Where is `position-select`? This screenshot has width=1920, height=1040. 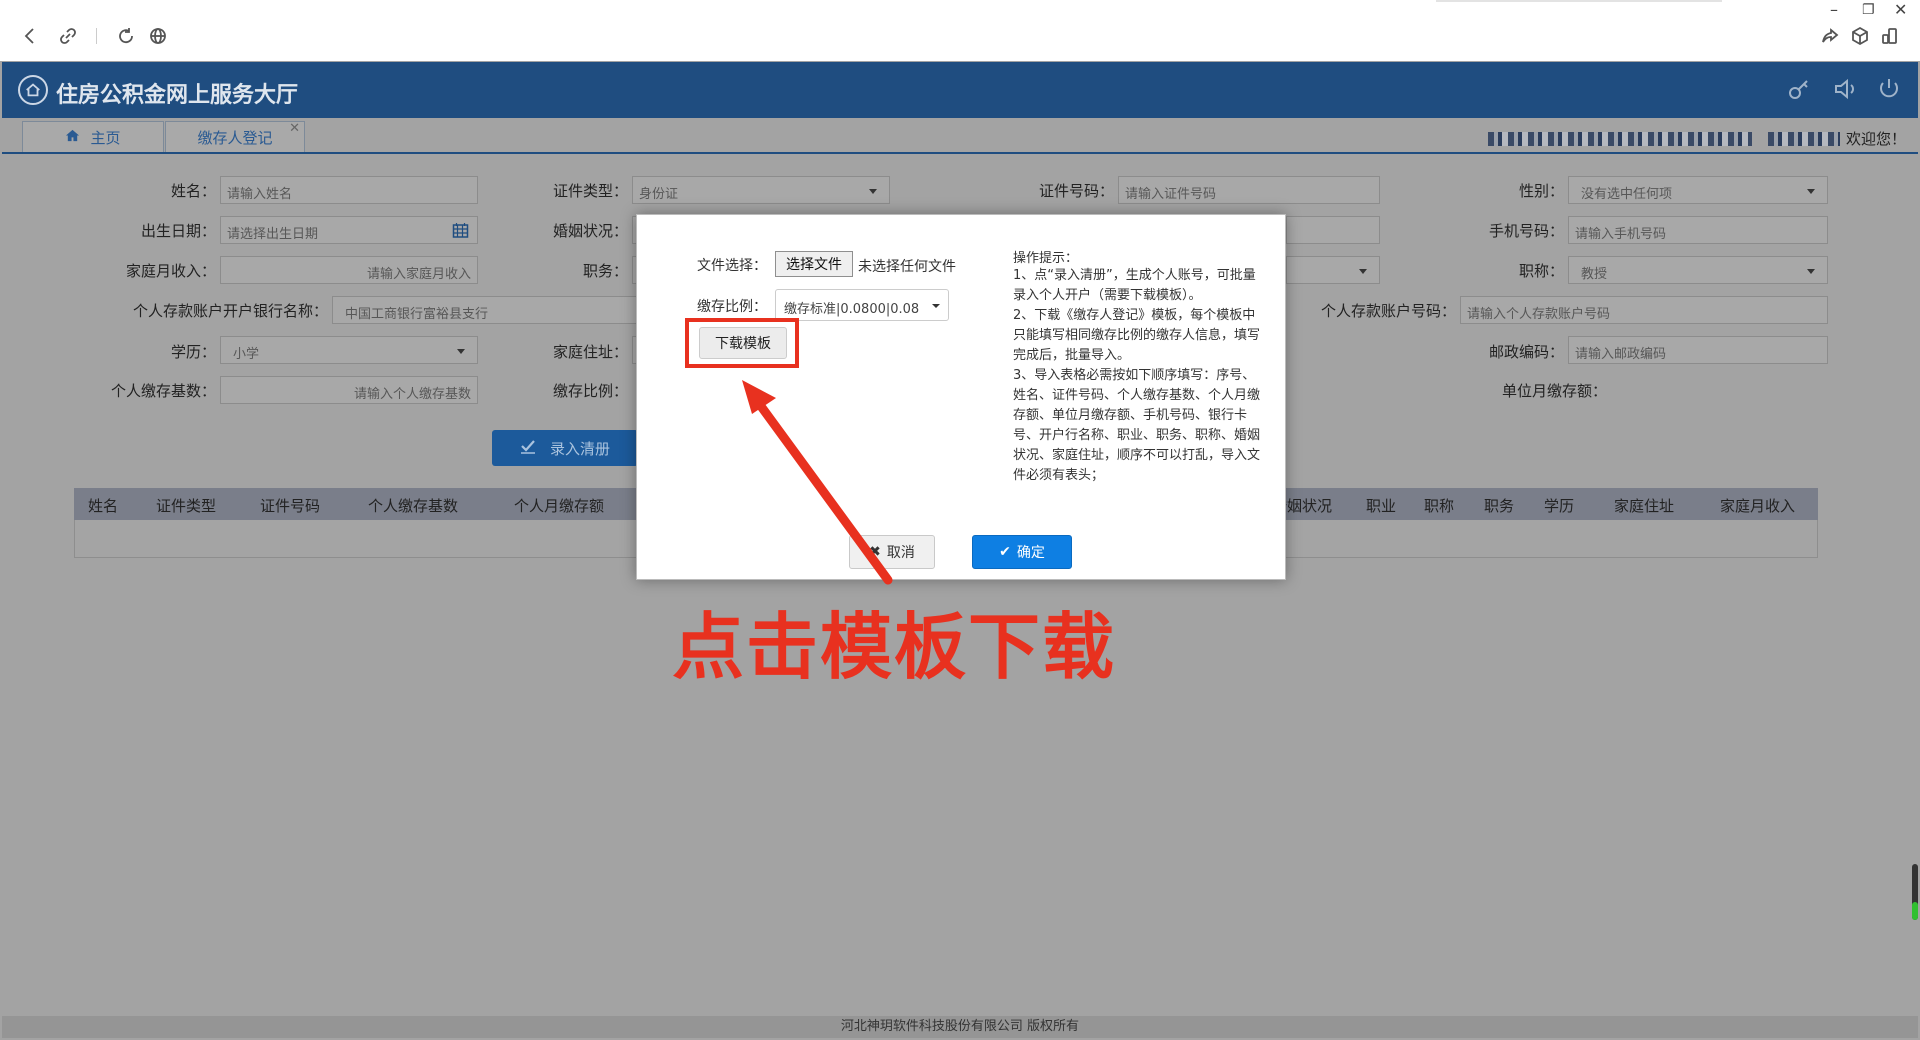 position-select is located at coordinates (1333, 270).